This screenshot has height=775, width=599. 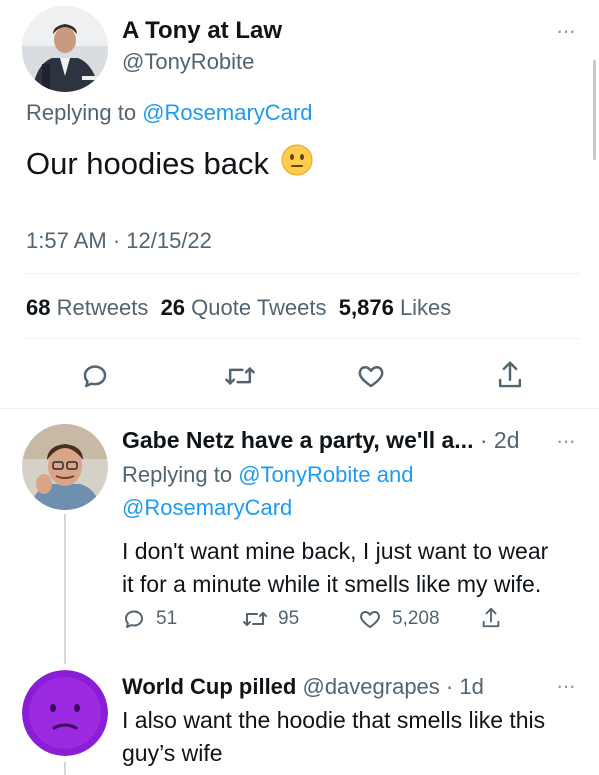 I want to click on reply-button, so click(x=95, y=376).